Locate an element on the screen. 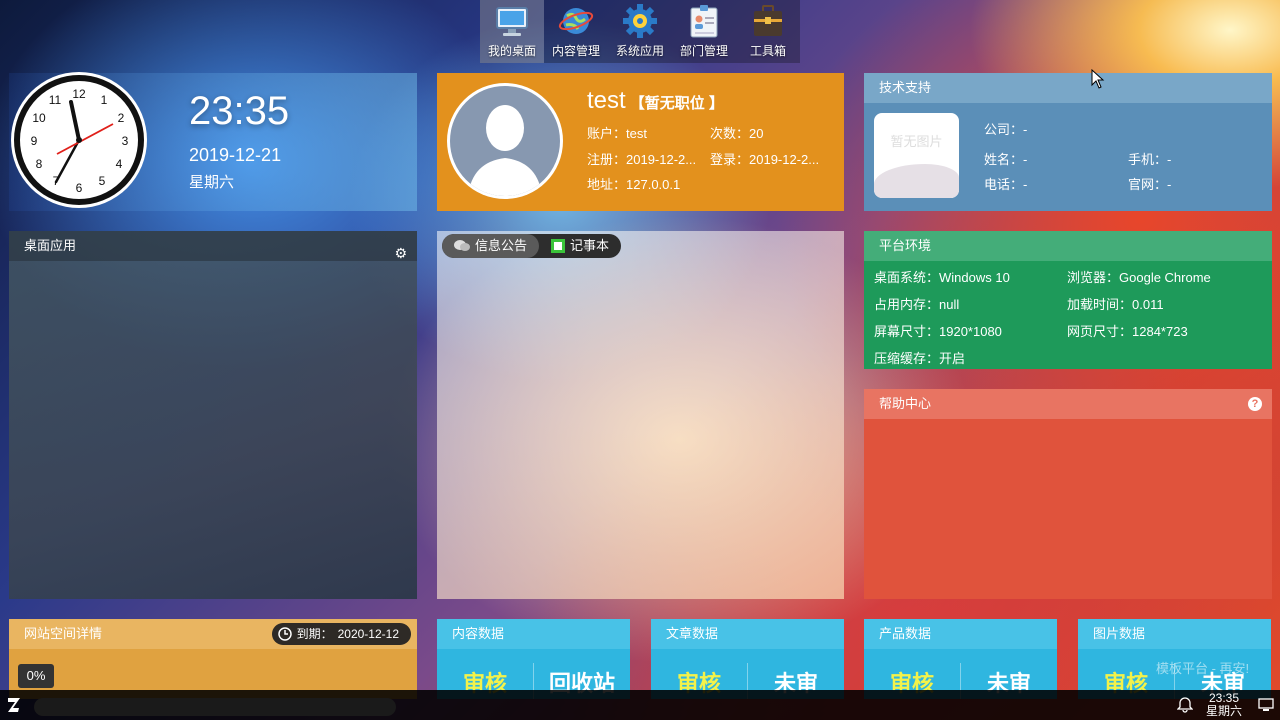  svg-text: 12 is located at coordinates (79, 94).